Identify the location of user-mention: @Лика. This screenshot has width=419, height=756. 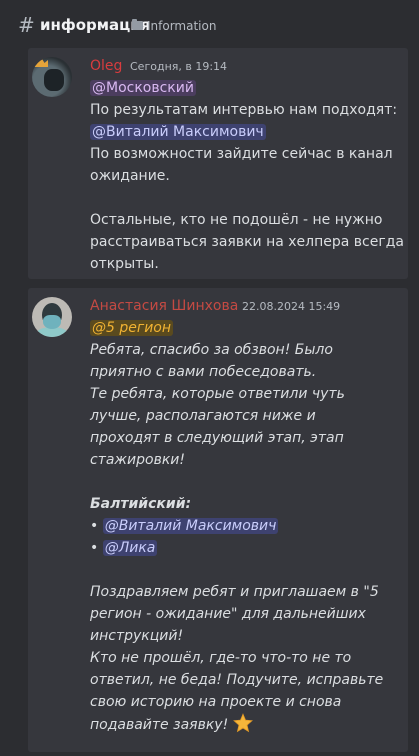
(130, 548).